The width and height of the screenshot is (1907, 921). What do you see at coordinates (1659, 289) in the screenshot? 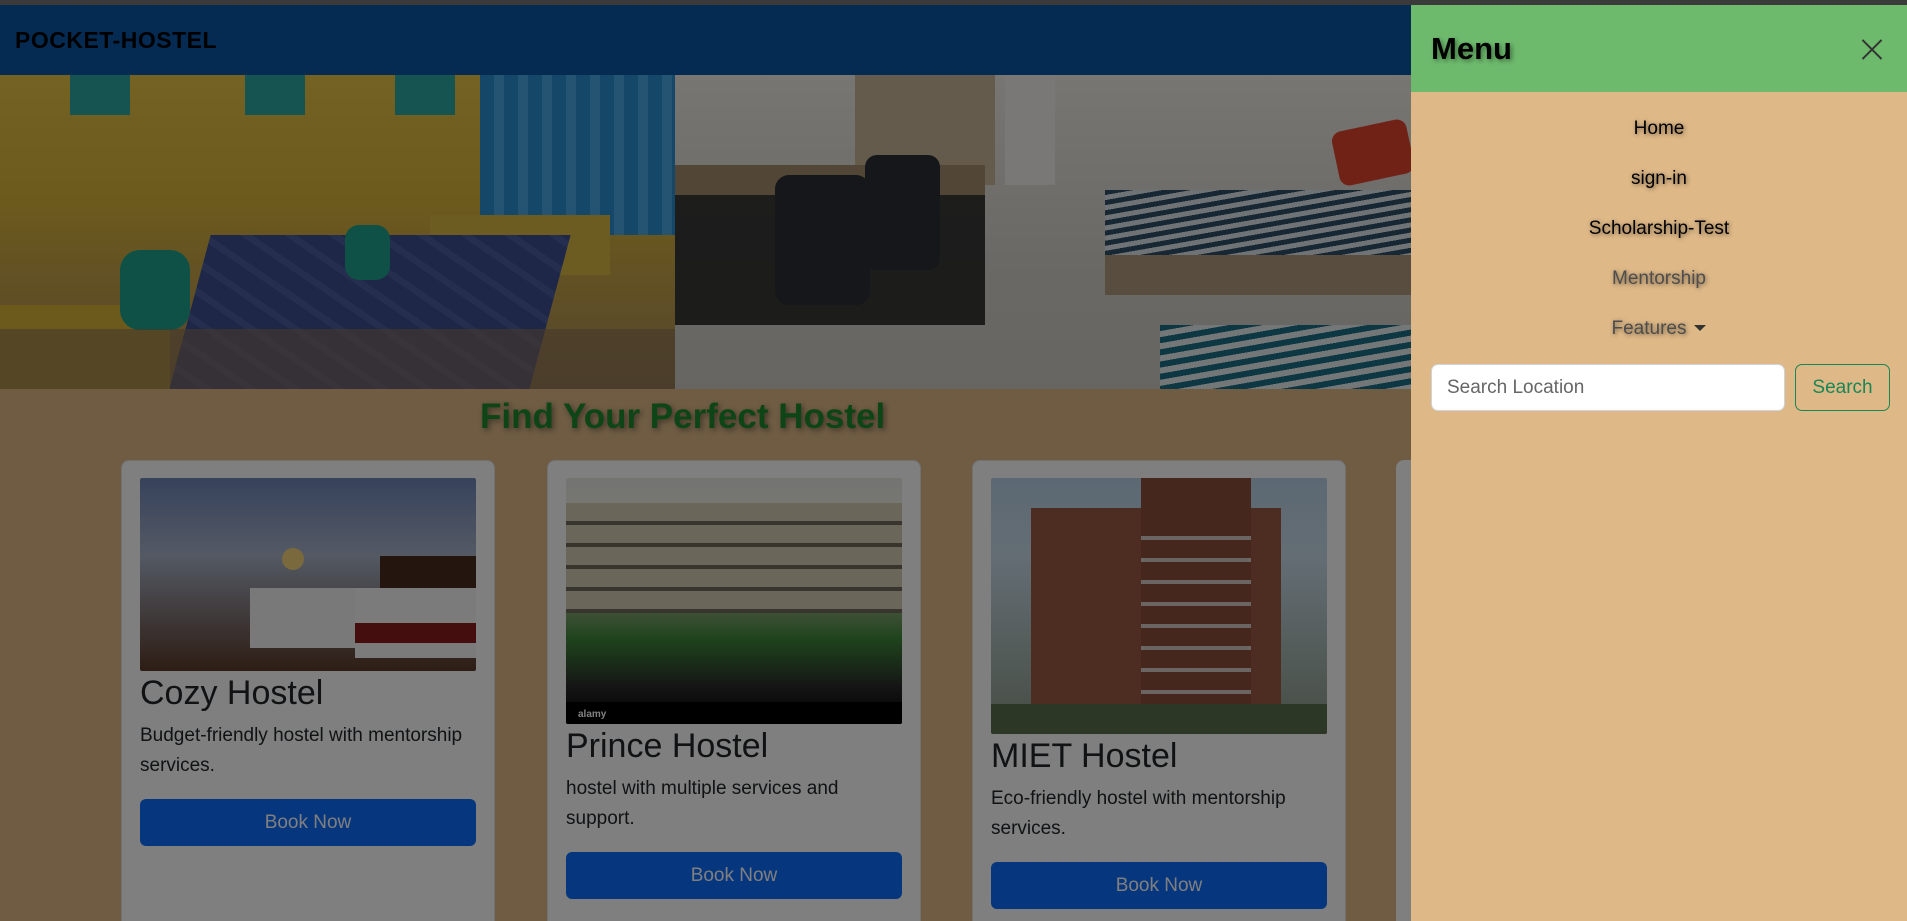
I see `nav-link-mentorship: Mentorship` at bounding box center [1659, 289].